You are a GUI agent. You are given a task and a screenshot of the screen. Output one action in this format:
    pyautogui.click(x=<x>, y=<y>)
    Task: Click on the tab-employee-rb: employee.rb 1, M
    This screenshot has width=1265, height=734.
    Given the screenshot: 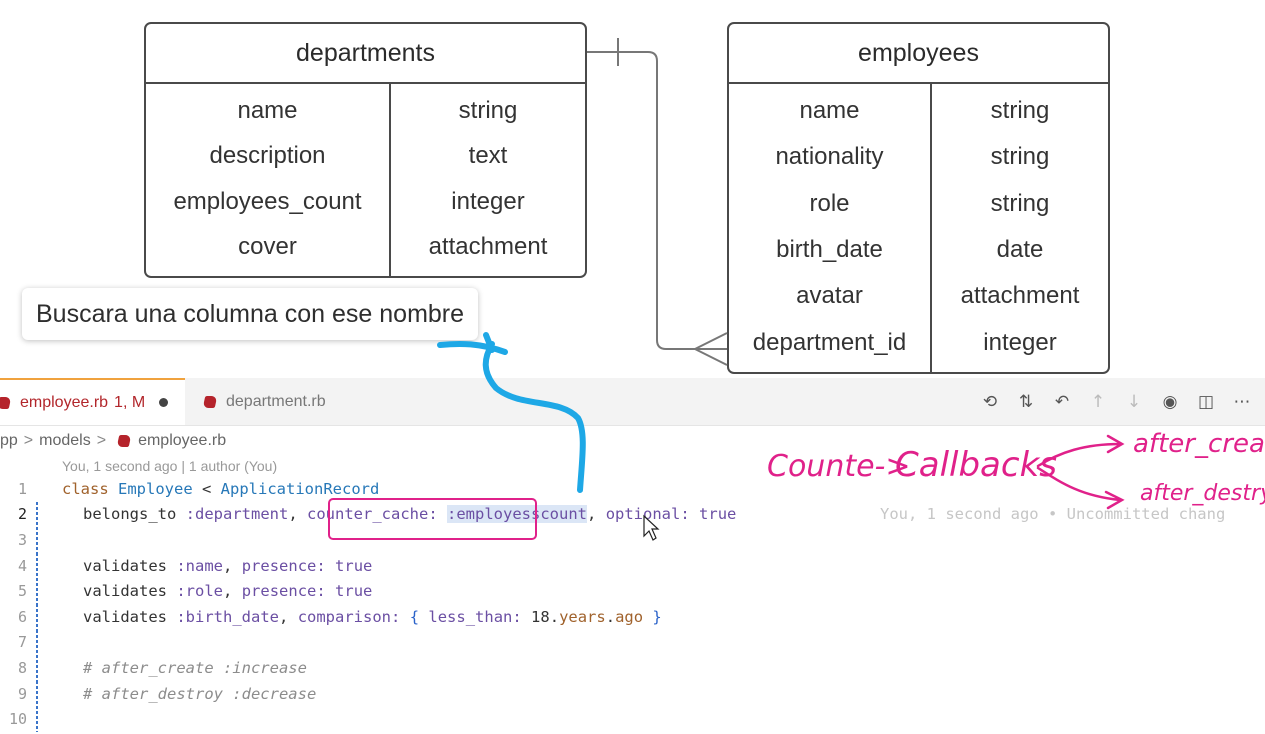 What is the action you would take?
    pyautogui.click(x=92, y=401)
    